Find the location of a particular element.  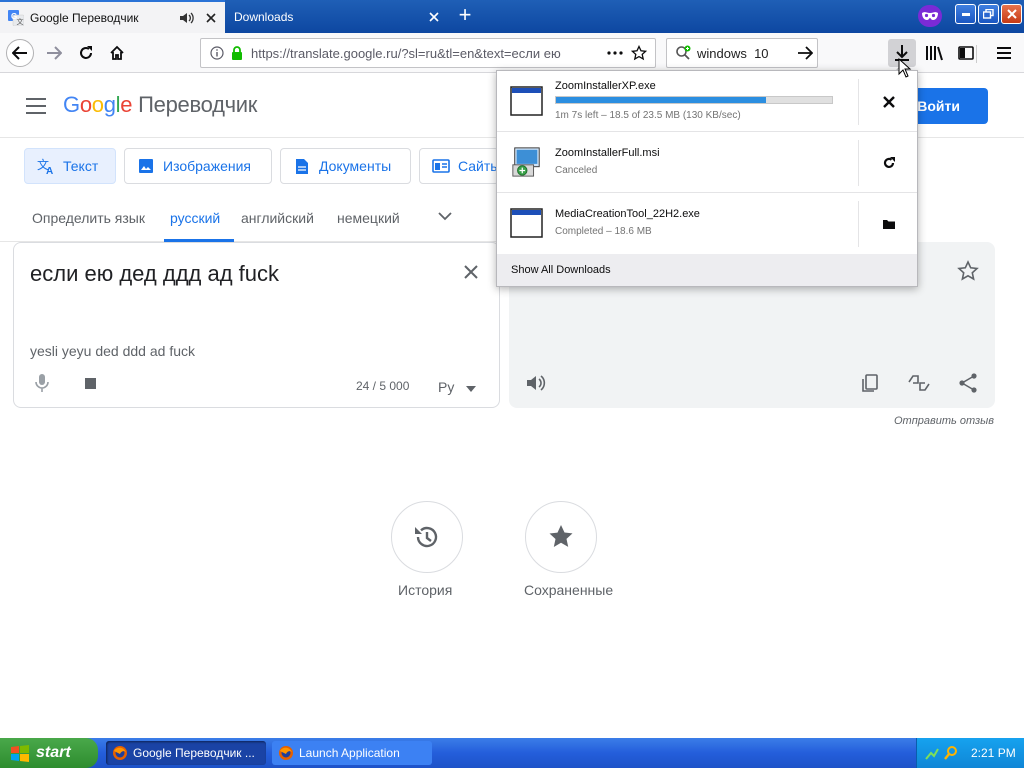

main-menu-button is located at coordinates (1004, 53).